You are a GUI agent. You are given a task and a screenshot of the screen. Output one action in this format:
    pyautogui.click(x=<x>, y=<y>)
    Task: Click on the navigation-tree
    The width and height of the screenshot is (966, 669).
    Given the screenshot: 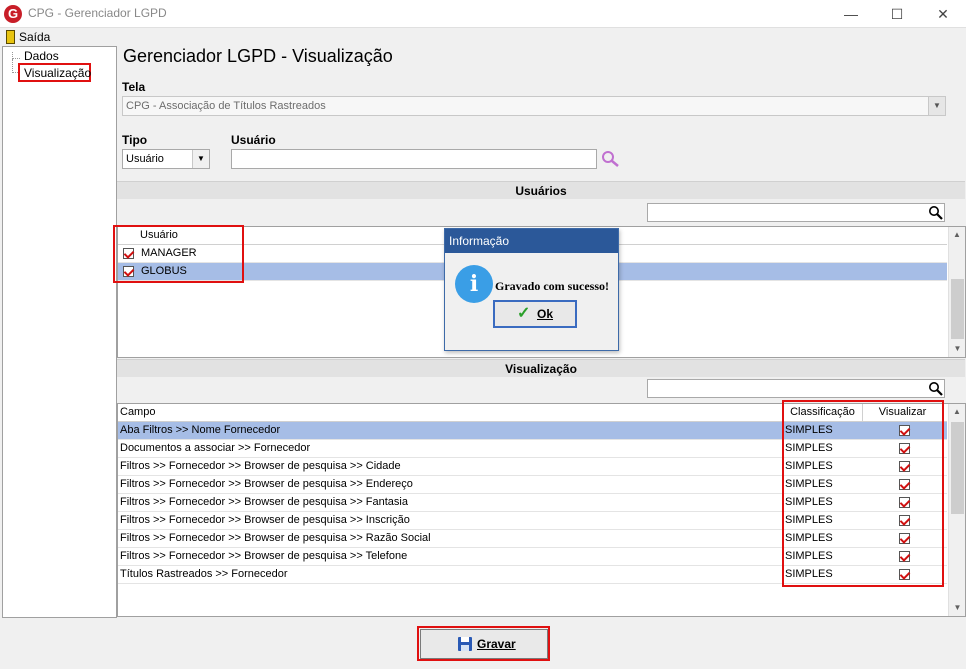 What is the action you would take?
    pyautogui.click(x=59, y=332)
    